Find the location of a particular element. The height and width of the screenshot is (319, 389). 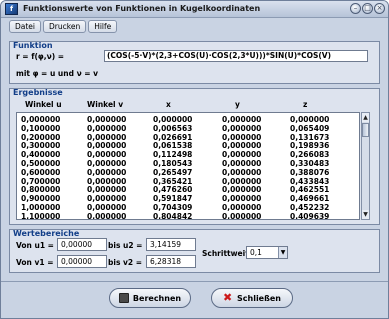

table-cell: 0,500000 is located at coordinates (41, 163).